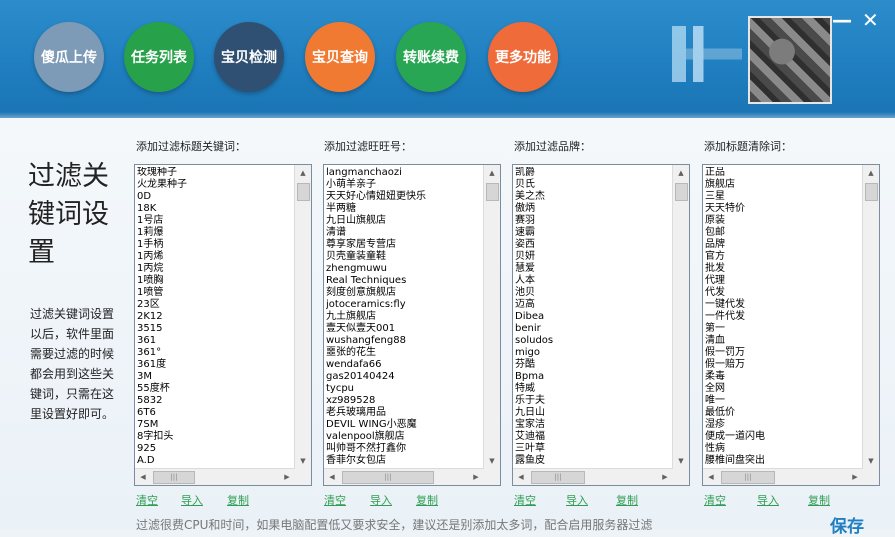  I want to click on list-item: 湿疹, so click(715, 424).